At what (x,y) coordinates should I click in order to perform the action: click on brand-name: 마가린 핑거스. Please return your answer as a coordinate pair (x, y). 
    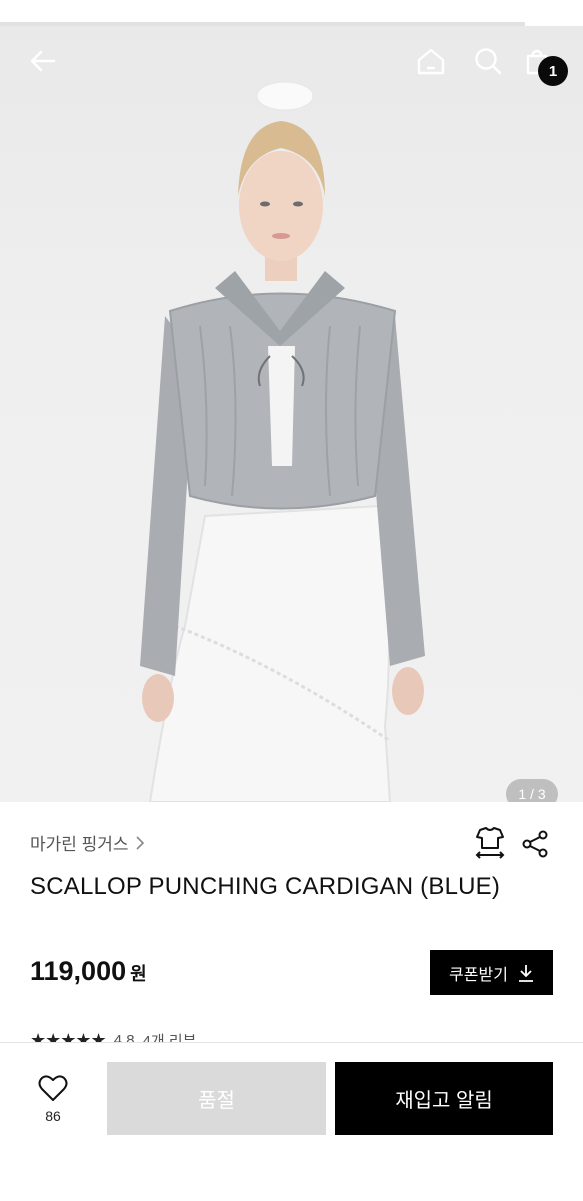
    Looking at the image, I should click on (79, 844).